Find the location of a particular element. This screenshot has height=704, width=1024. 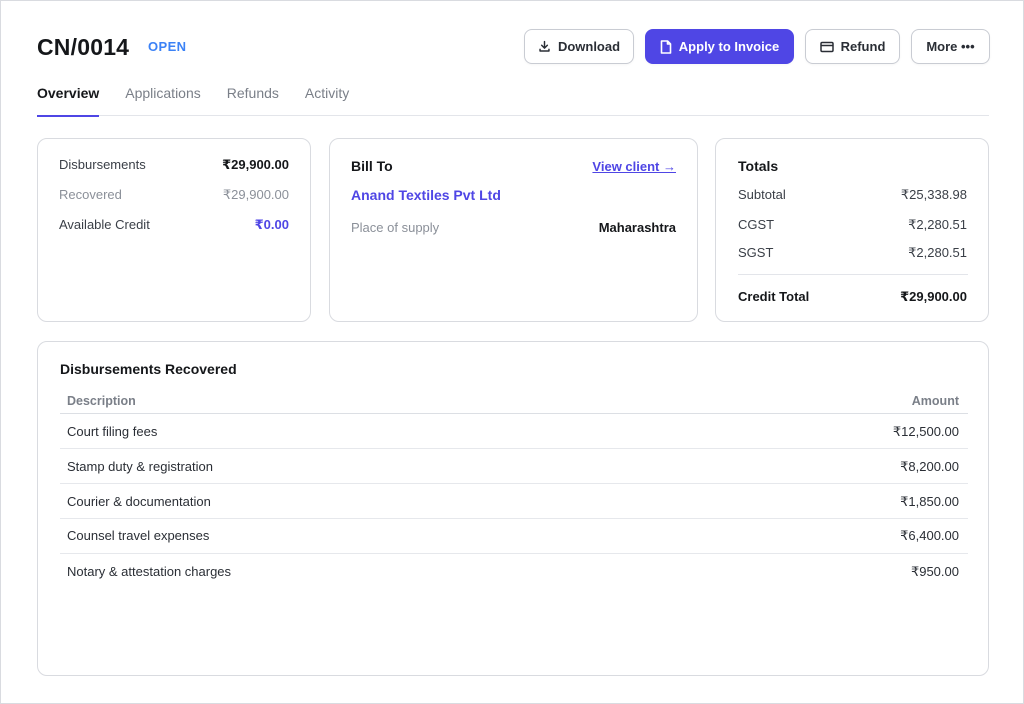

recovered-label: Recovered is located at coordinates (90, 194).